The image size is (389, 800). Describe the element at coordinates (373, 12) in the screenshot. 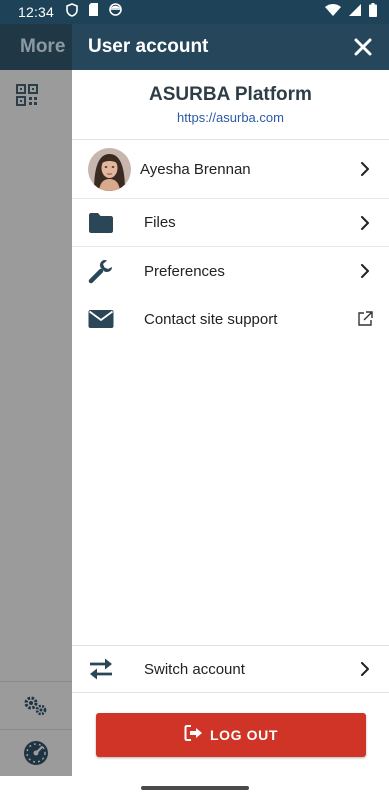

I see `battery-icon` at that location.